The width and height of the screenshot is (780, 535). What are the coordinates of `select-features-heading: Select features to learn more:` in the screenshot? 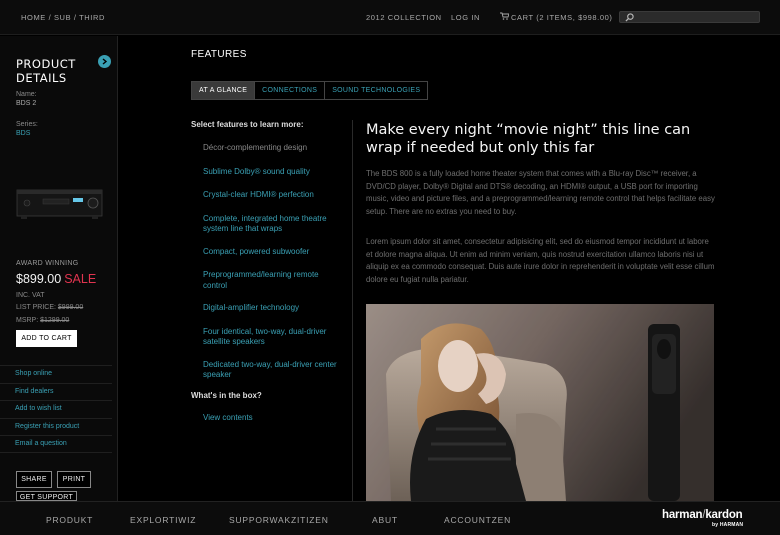 It's located at (247, 124).